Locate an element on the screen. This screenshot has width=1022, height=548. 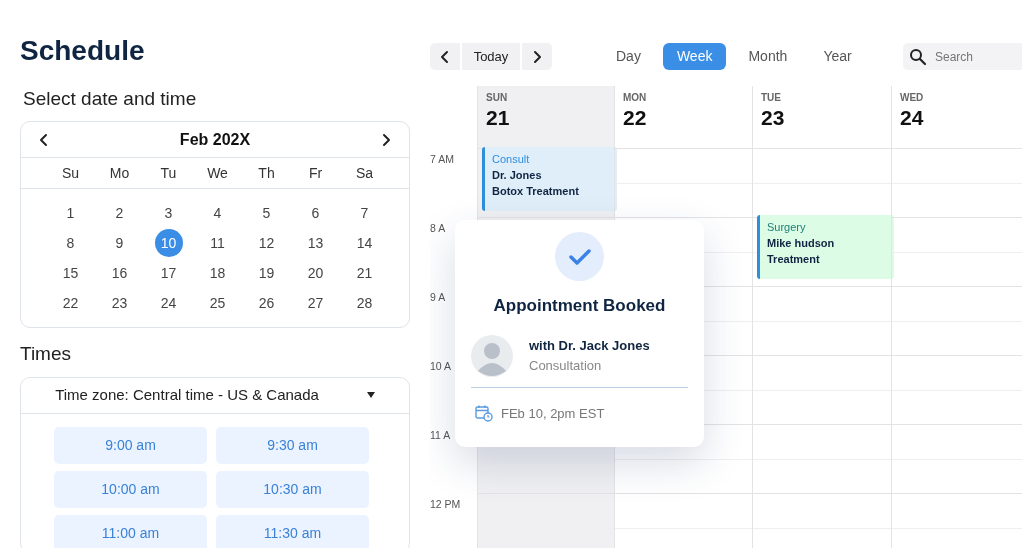
caret-icon is located at coordinates (370, 395).